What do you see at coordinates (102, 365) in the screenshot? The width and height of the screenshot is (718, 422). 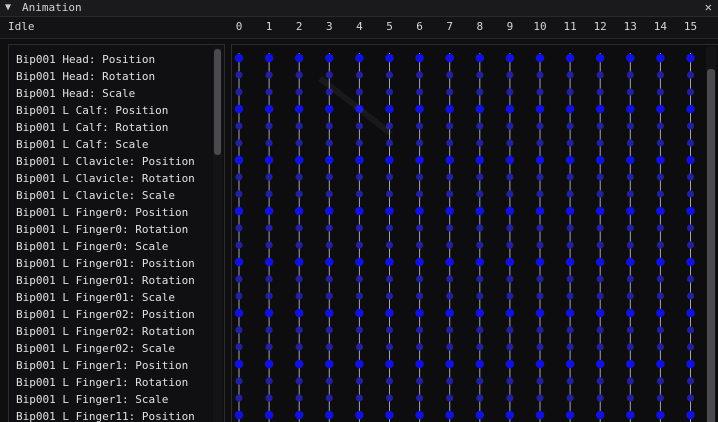 I see `track-item: Bip001 L Finger1: Position` at bounding box center [102, 365].